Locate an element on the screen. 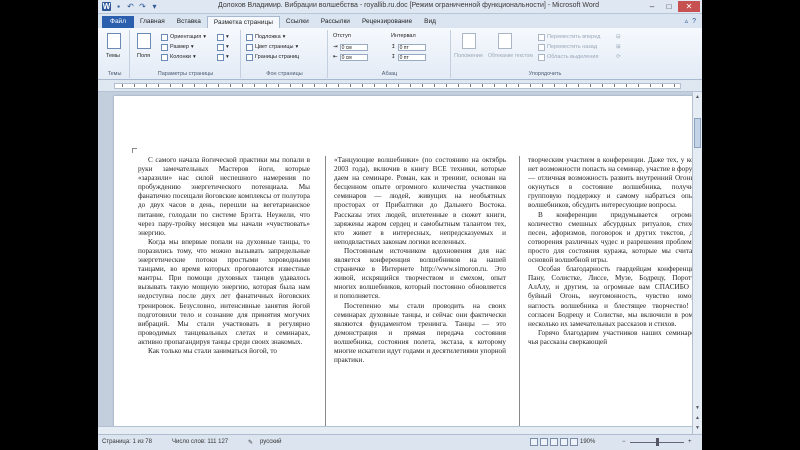 This screenshot has height=450, width=800. maximize-button: □ is located at coordinates (669, 6).